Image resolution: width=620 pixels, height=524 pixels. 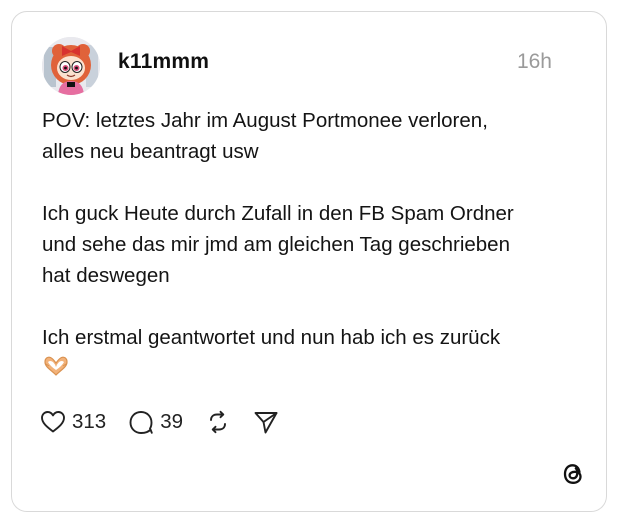 I want to click on repost-button, so click(x=218, y=422).